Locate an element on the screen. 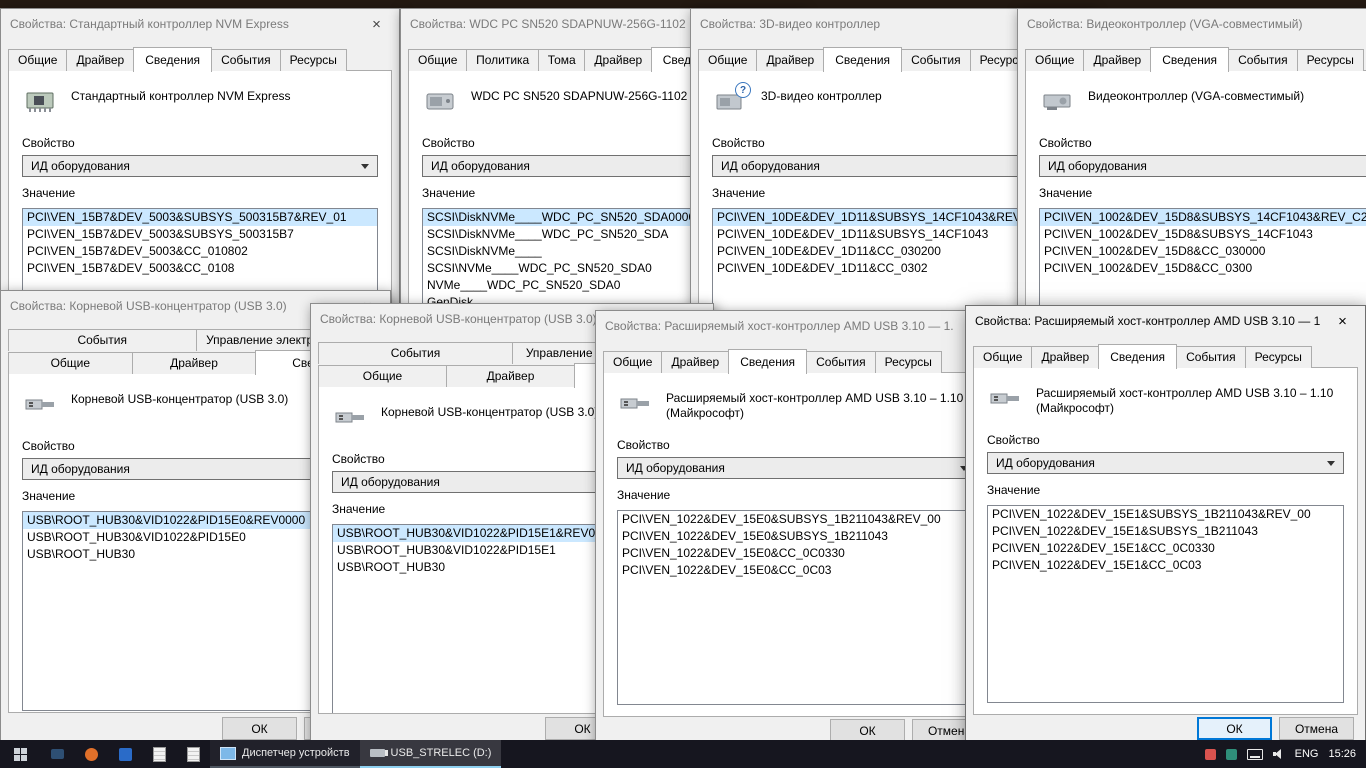 This screenshot has width=1366, height=768. system-tray: ENG 15:26 is located at coordinates (1285, 754).